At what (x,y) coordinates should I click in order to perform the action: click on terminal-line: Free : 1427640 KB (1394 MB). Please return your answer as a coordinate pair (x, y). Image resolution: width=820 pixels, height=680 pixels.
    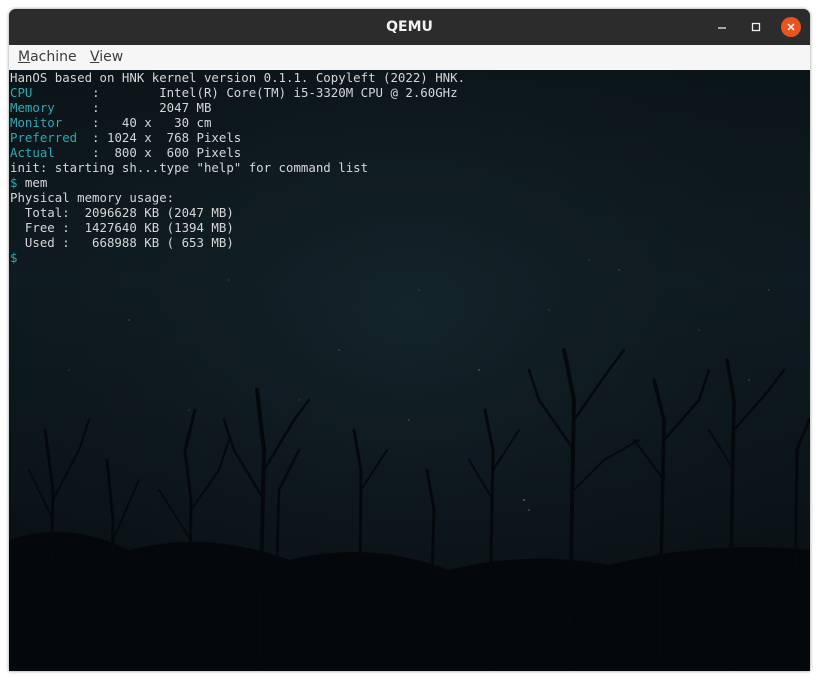
    Looking at the image, I should click on (237, 227).